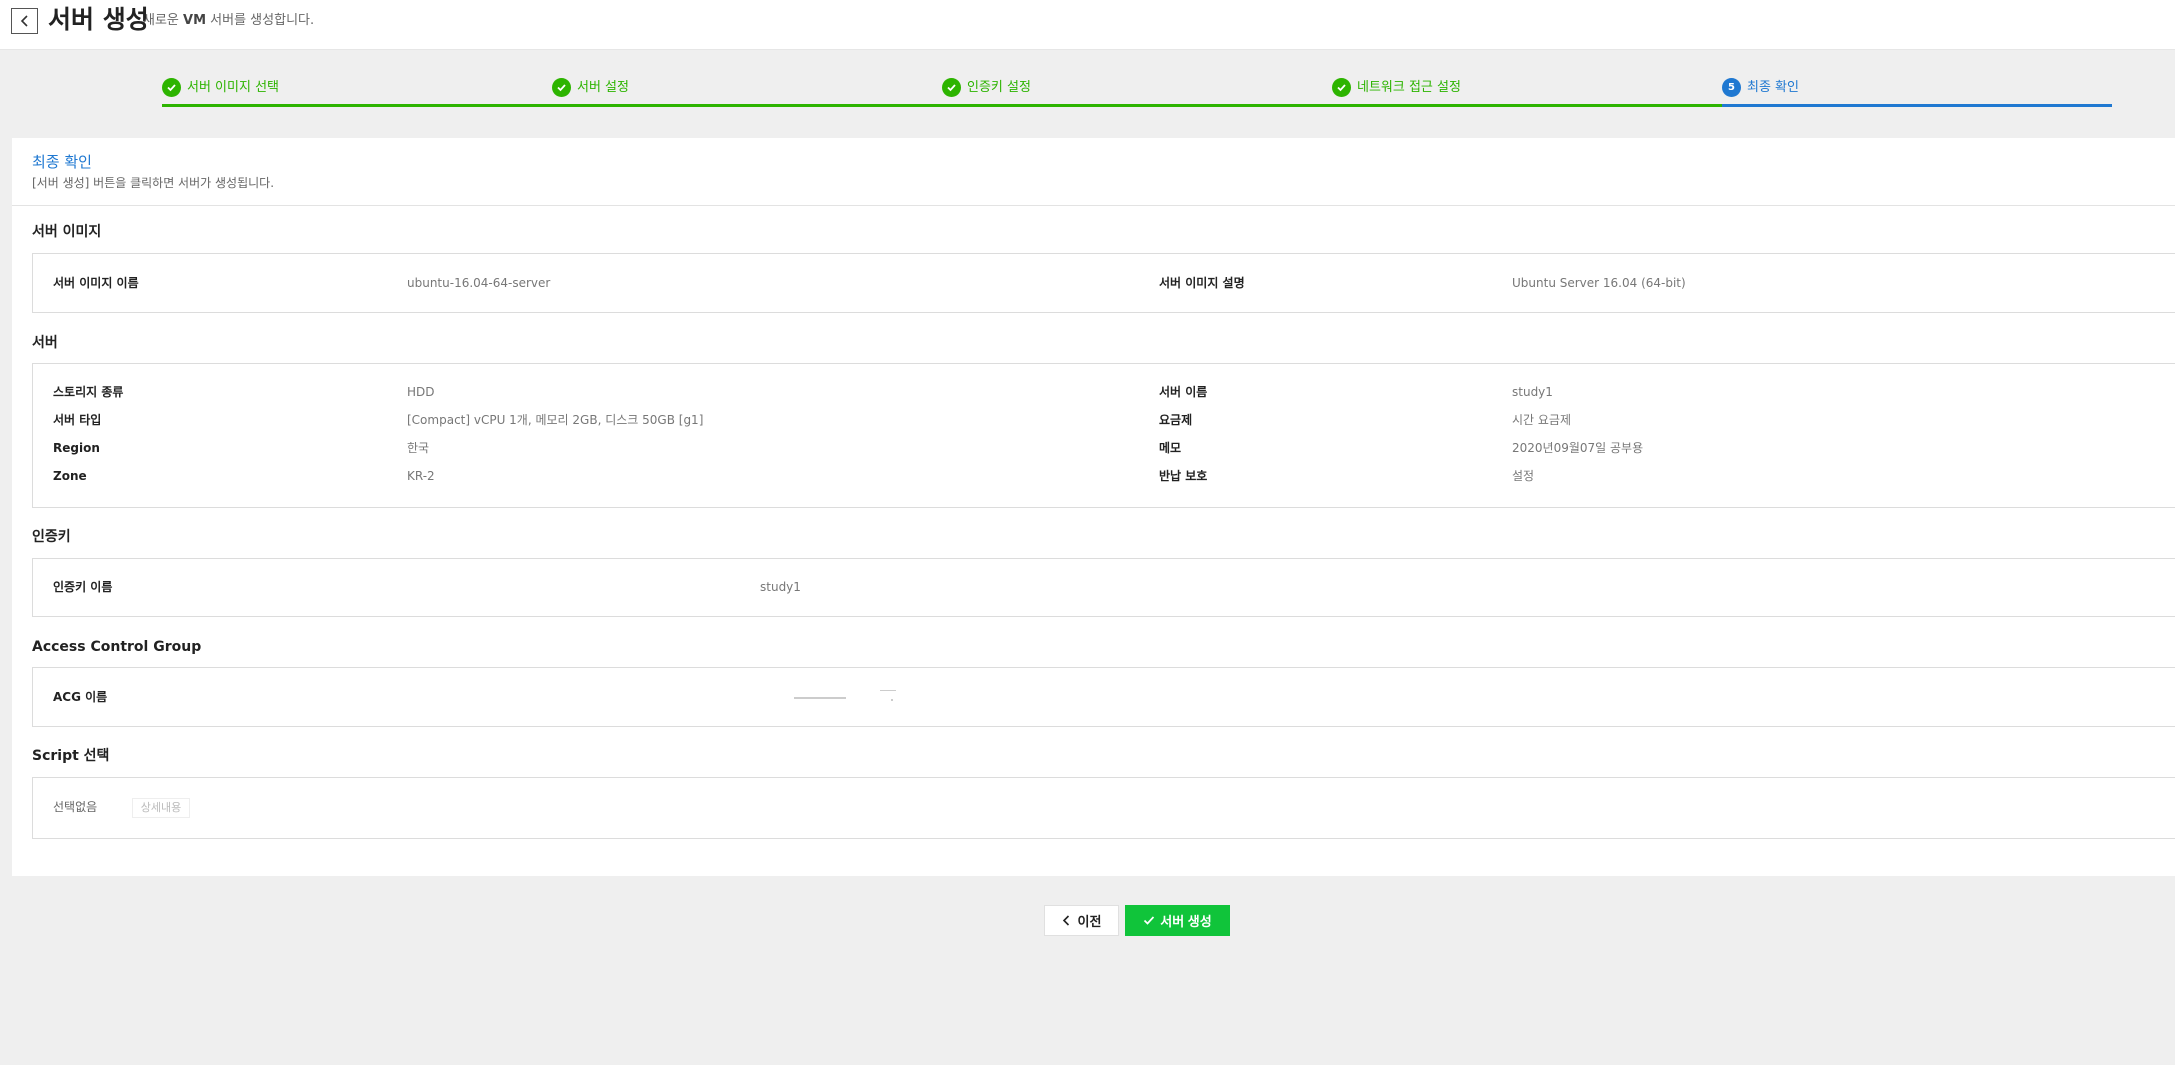 Image resolution: width=2175 pixels, height=1065 pixels. I want to click on script-info-box: 선택없음 상세내용, so click(1103, 808).